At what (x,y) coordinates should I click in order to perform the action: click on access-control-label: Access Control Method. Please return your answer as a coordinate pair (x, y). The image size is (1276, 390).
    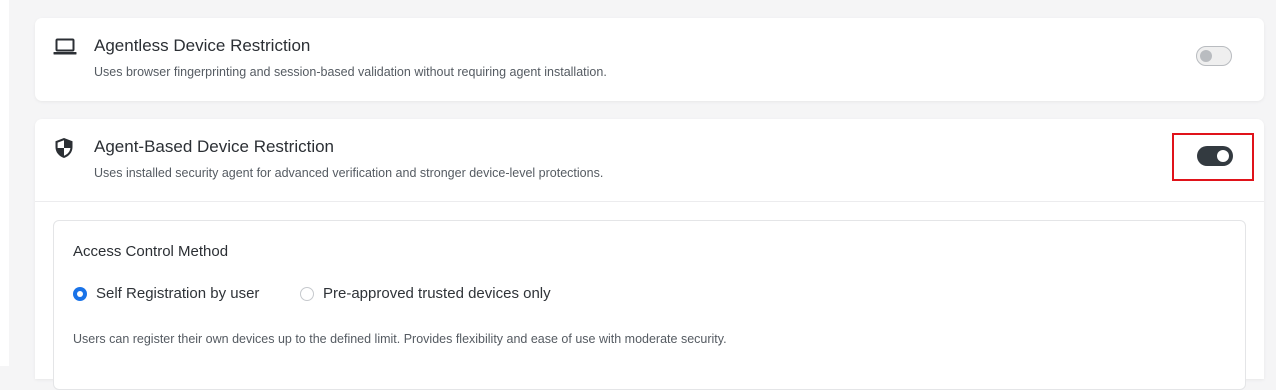
    Looking at the image, I should click on (151, 251).